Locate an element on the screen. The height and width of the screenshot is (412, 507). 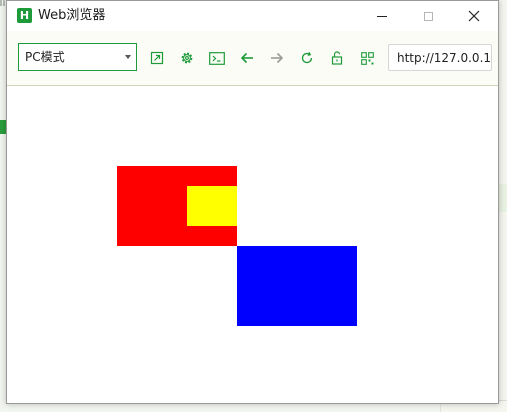
close-button is located at coordinates (474, 16).